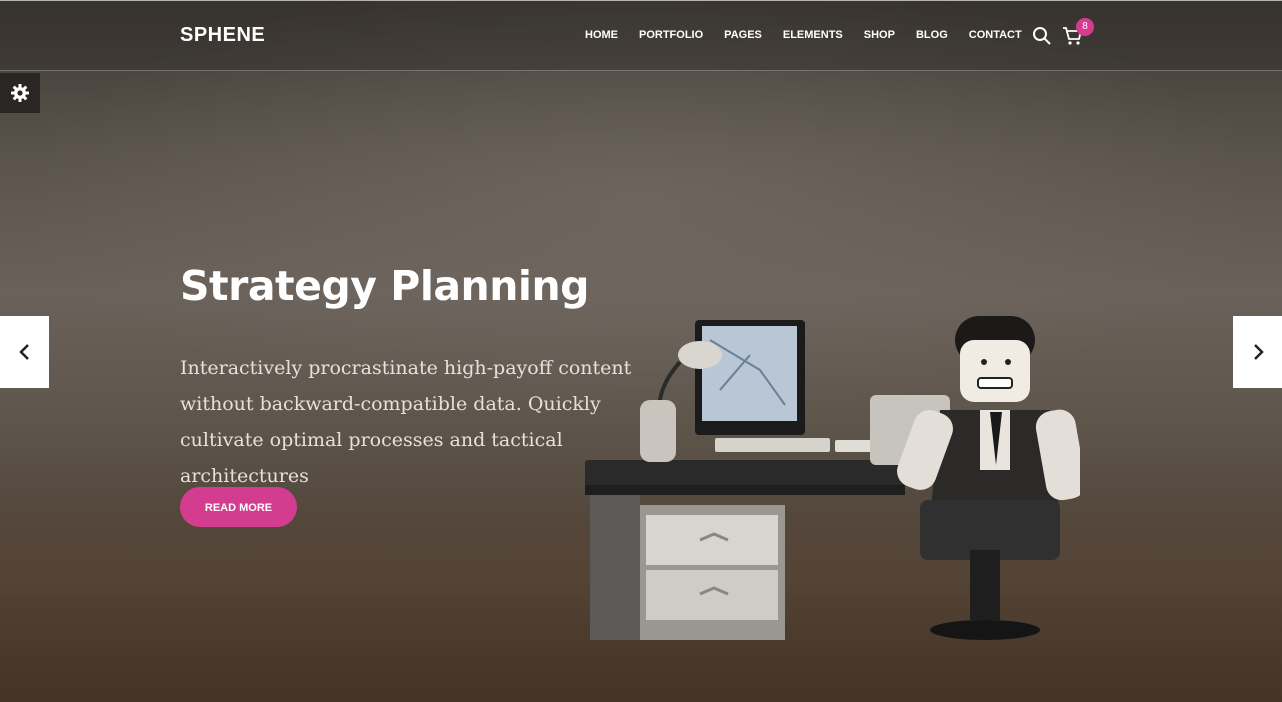 The width and height of the screenshot is (1282, 702). What do you see at coordinates (1085, 27) in the screenshot?
I see `cart-count-badge: 8` at bounding box center [1085, 27].